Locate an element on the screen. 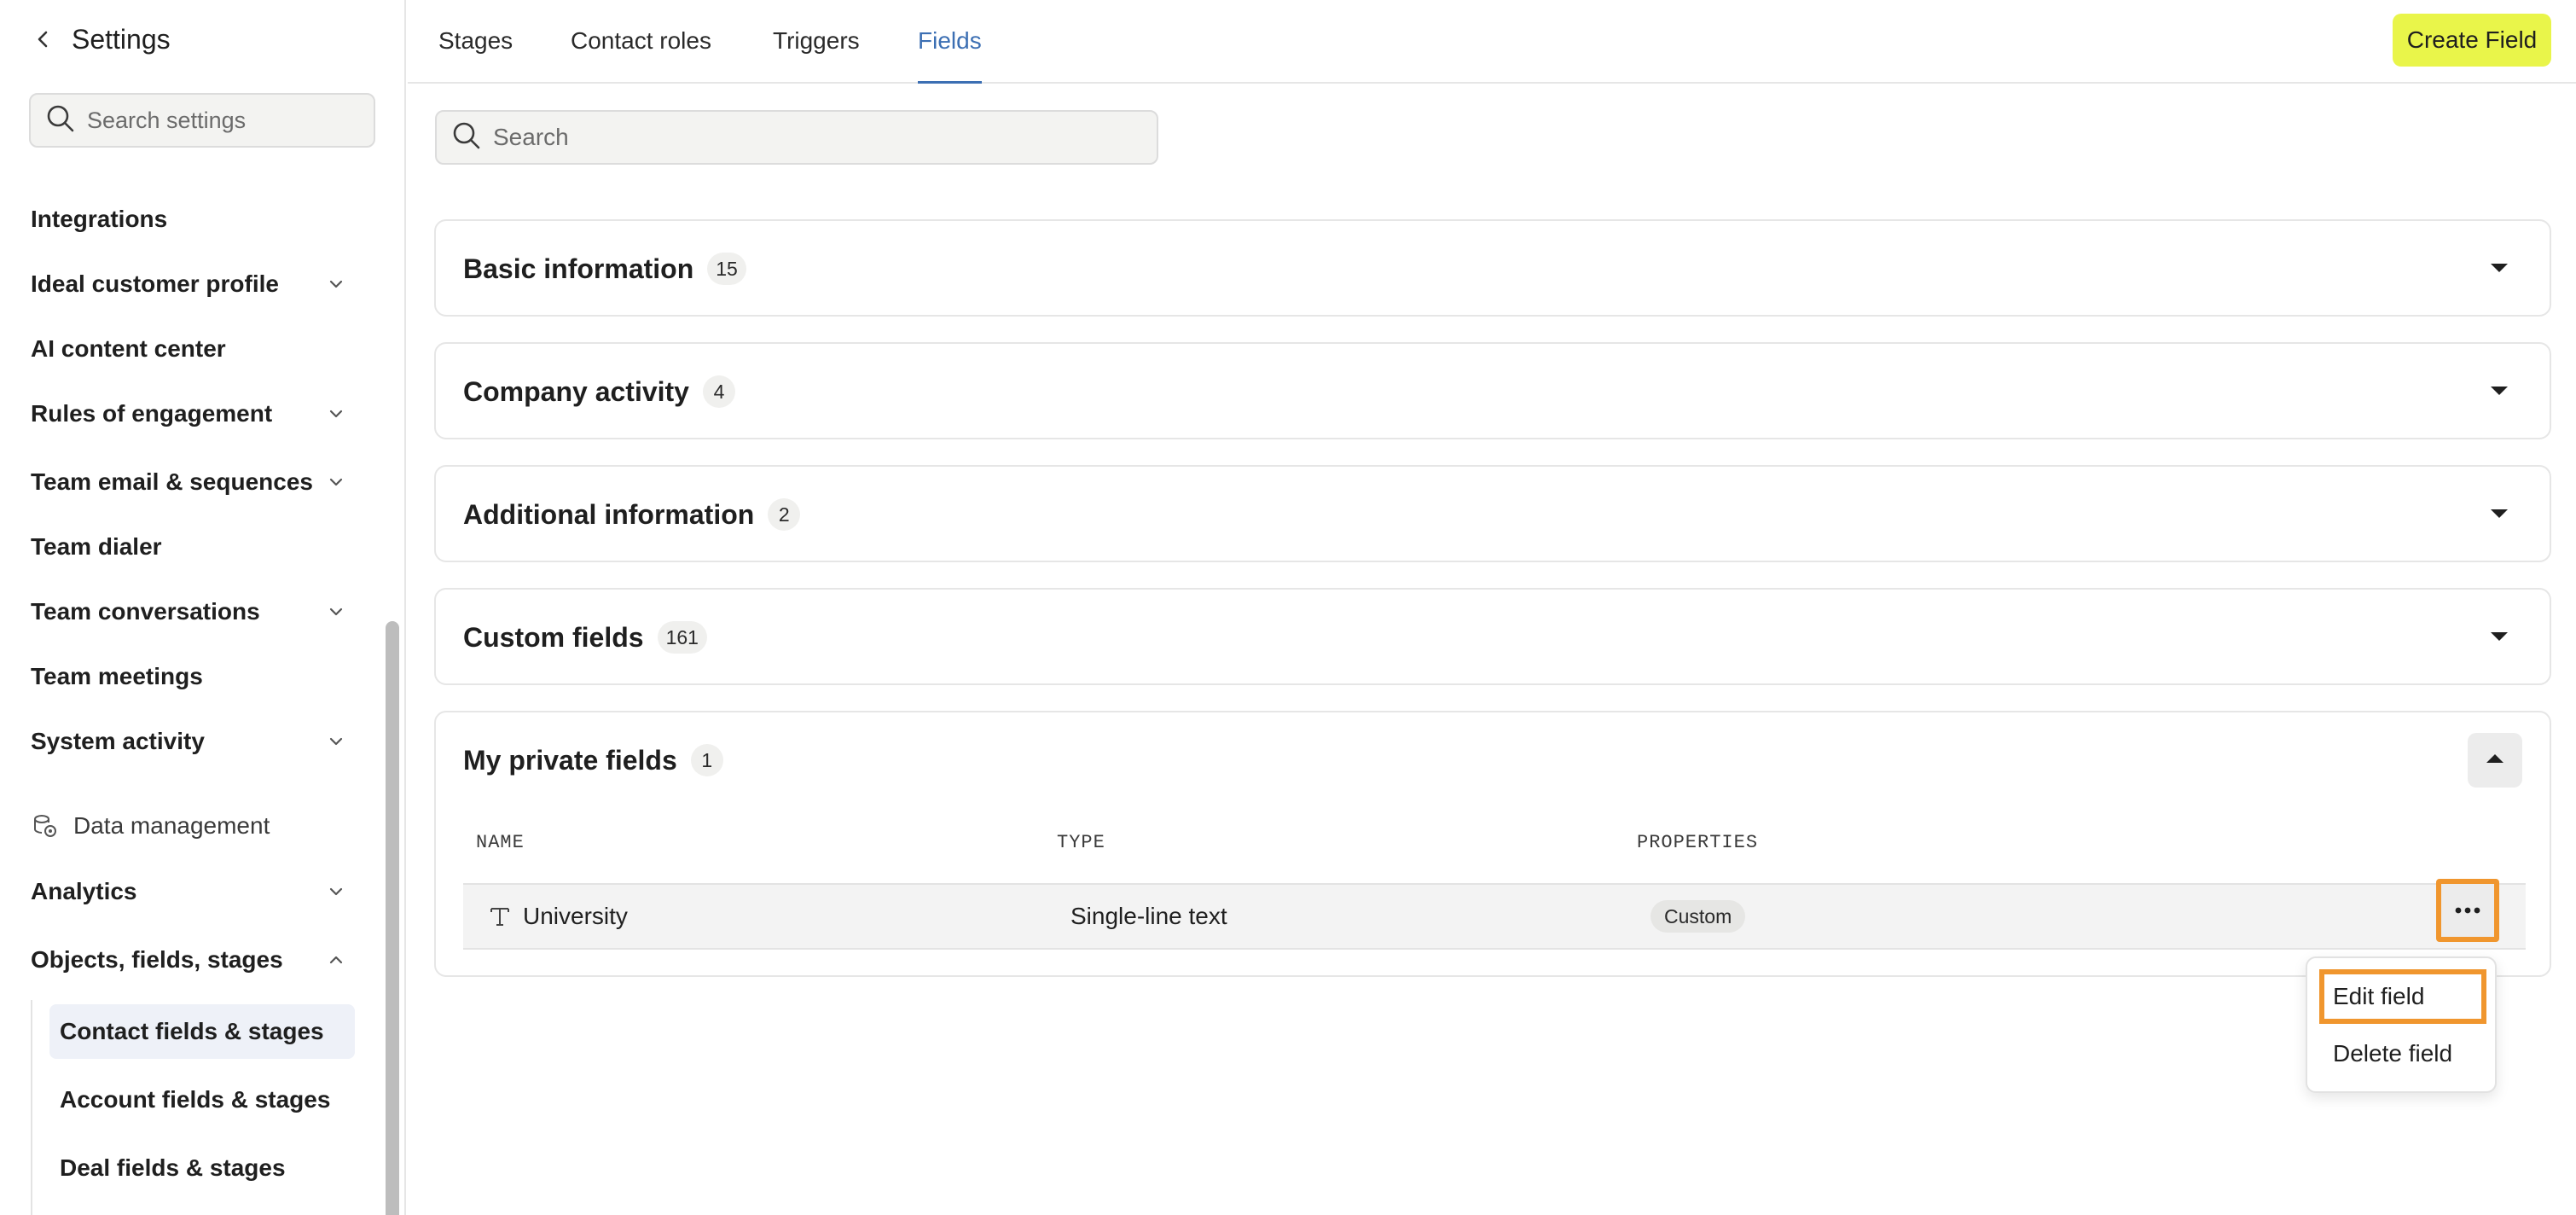  chevron-left-icon is located at coordinates (43, 39).